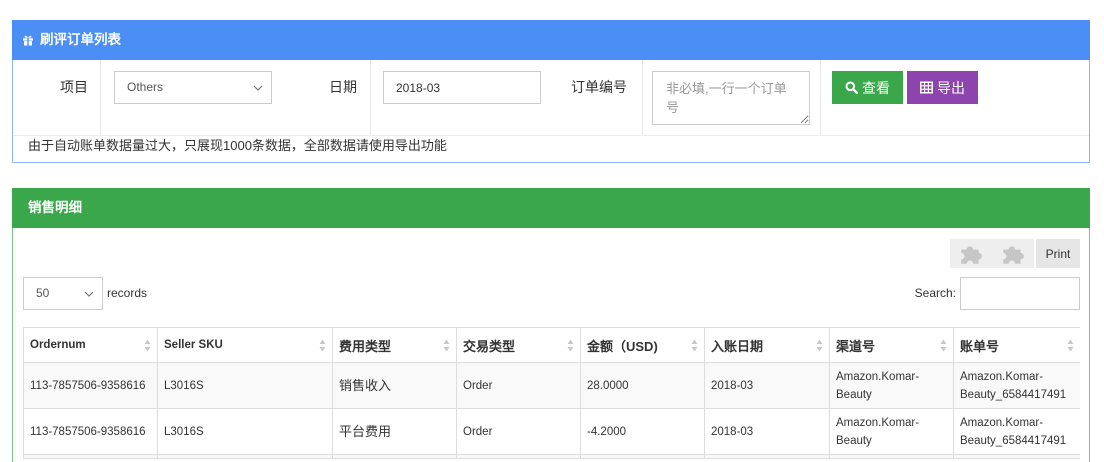 This screenshot has width=1104, height=462. Describe the element at coordinates (1016, 345) in the screenshot. I see `column-header: 账单号` at that location.